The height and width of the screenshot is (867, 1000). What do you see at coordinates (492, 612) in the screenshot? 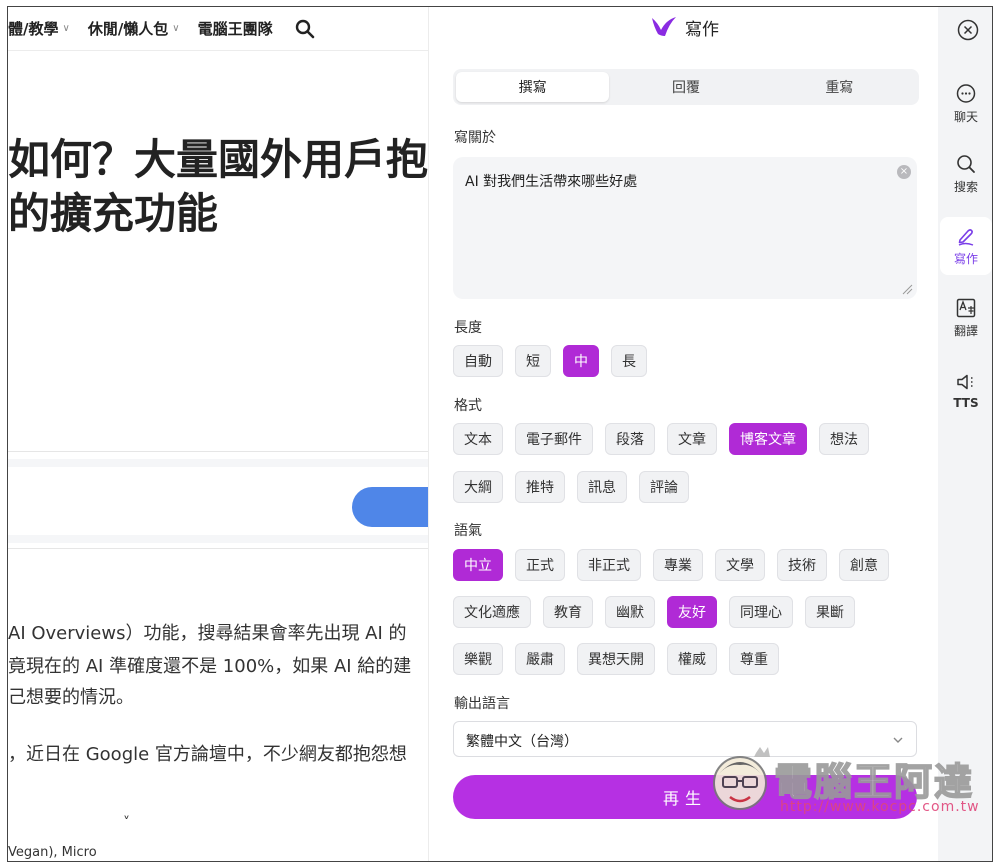
I see `tone-option: 文化適應` at bounding box center [492, 612].